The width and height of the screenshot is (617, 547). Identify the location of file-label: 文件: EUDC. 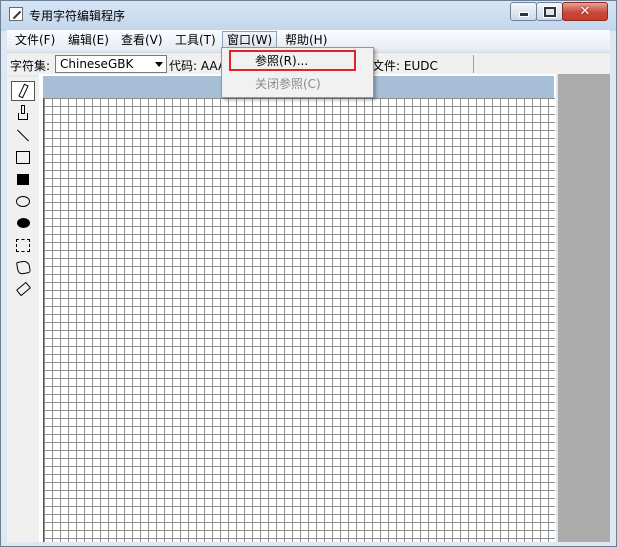
(405, 66).